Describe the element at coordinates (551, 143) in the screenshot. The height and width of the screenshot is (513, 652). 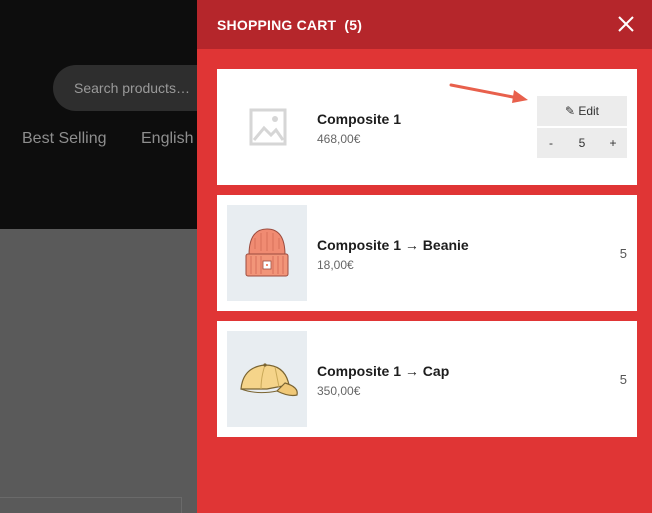
I see `decrease-quantity-button: -` at that location.